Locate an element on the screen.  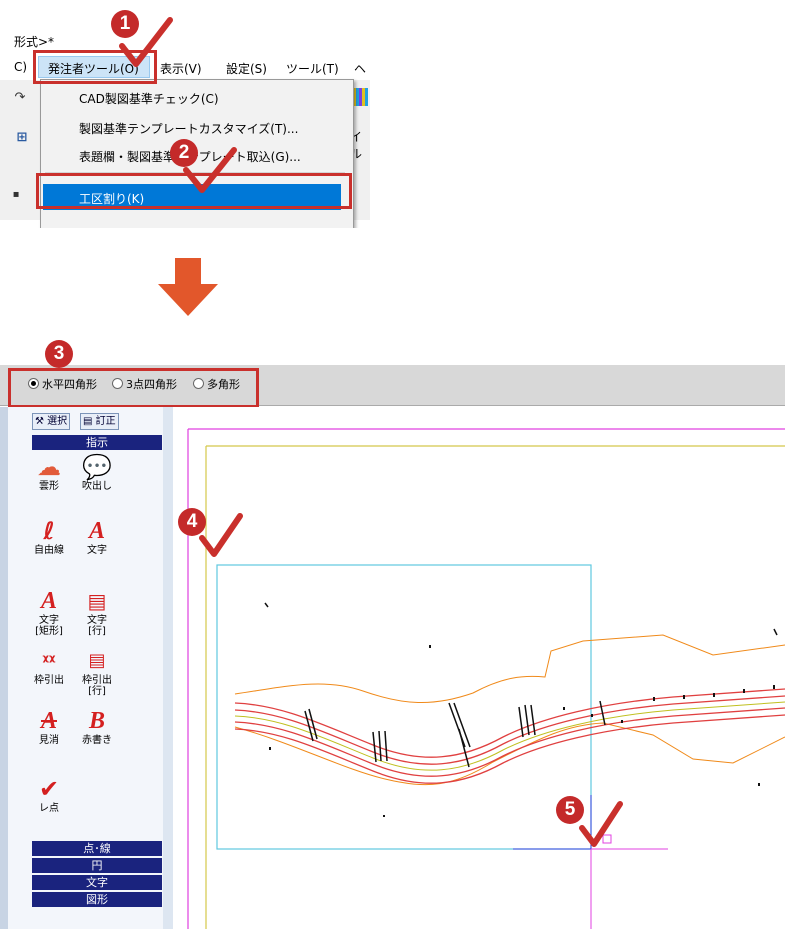
highlight-box-mode-bar is located at coordinates (133, 388).